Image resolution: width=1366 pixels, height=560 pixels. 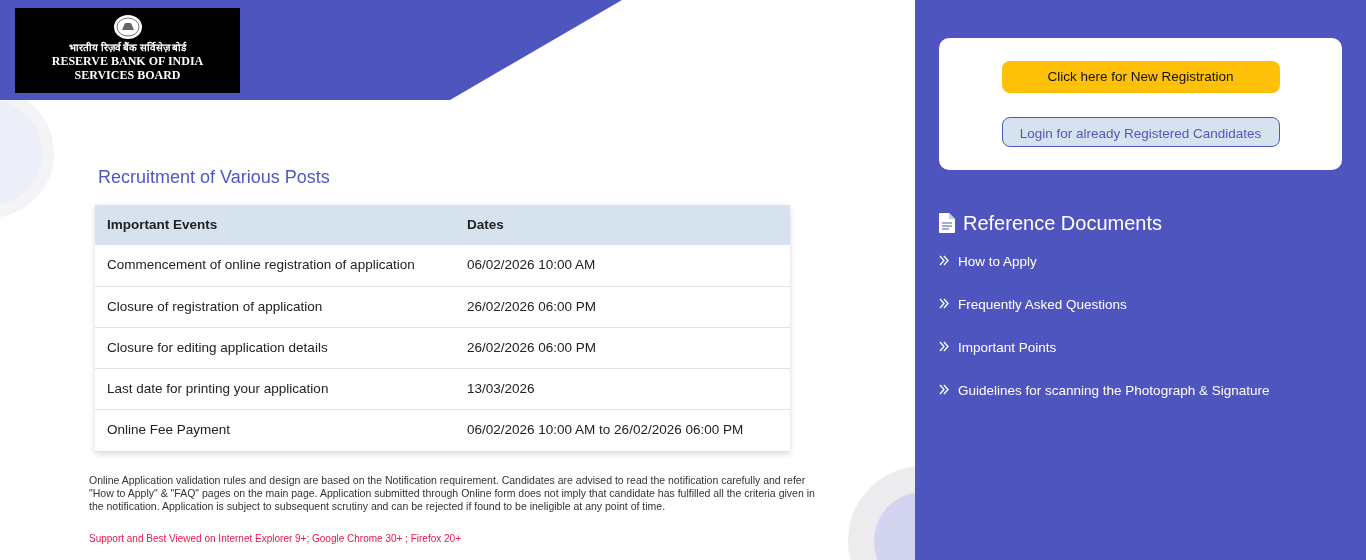 I want to click on registration-button: Click here for New Registration, so click(x=1140, y=77).